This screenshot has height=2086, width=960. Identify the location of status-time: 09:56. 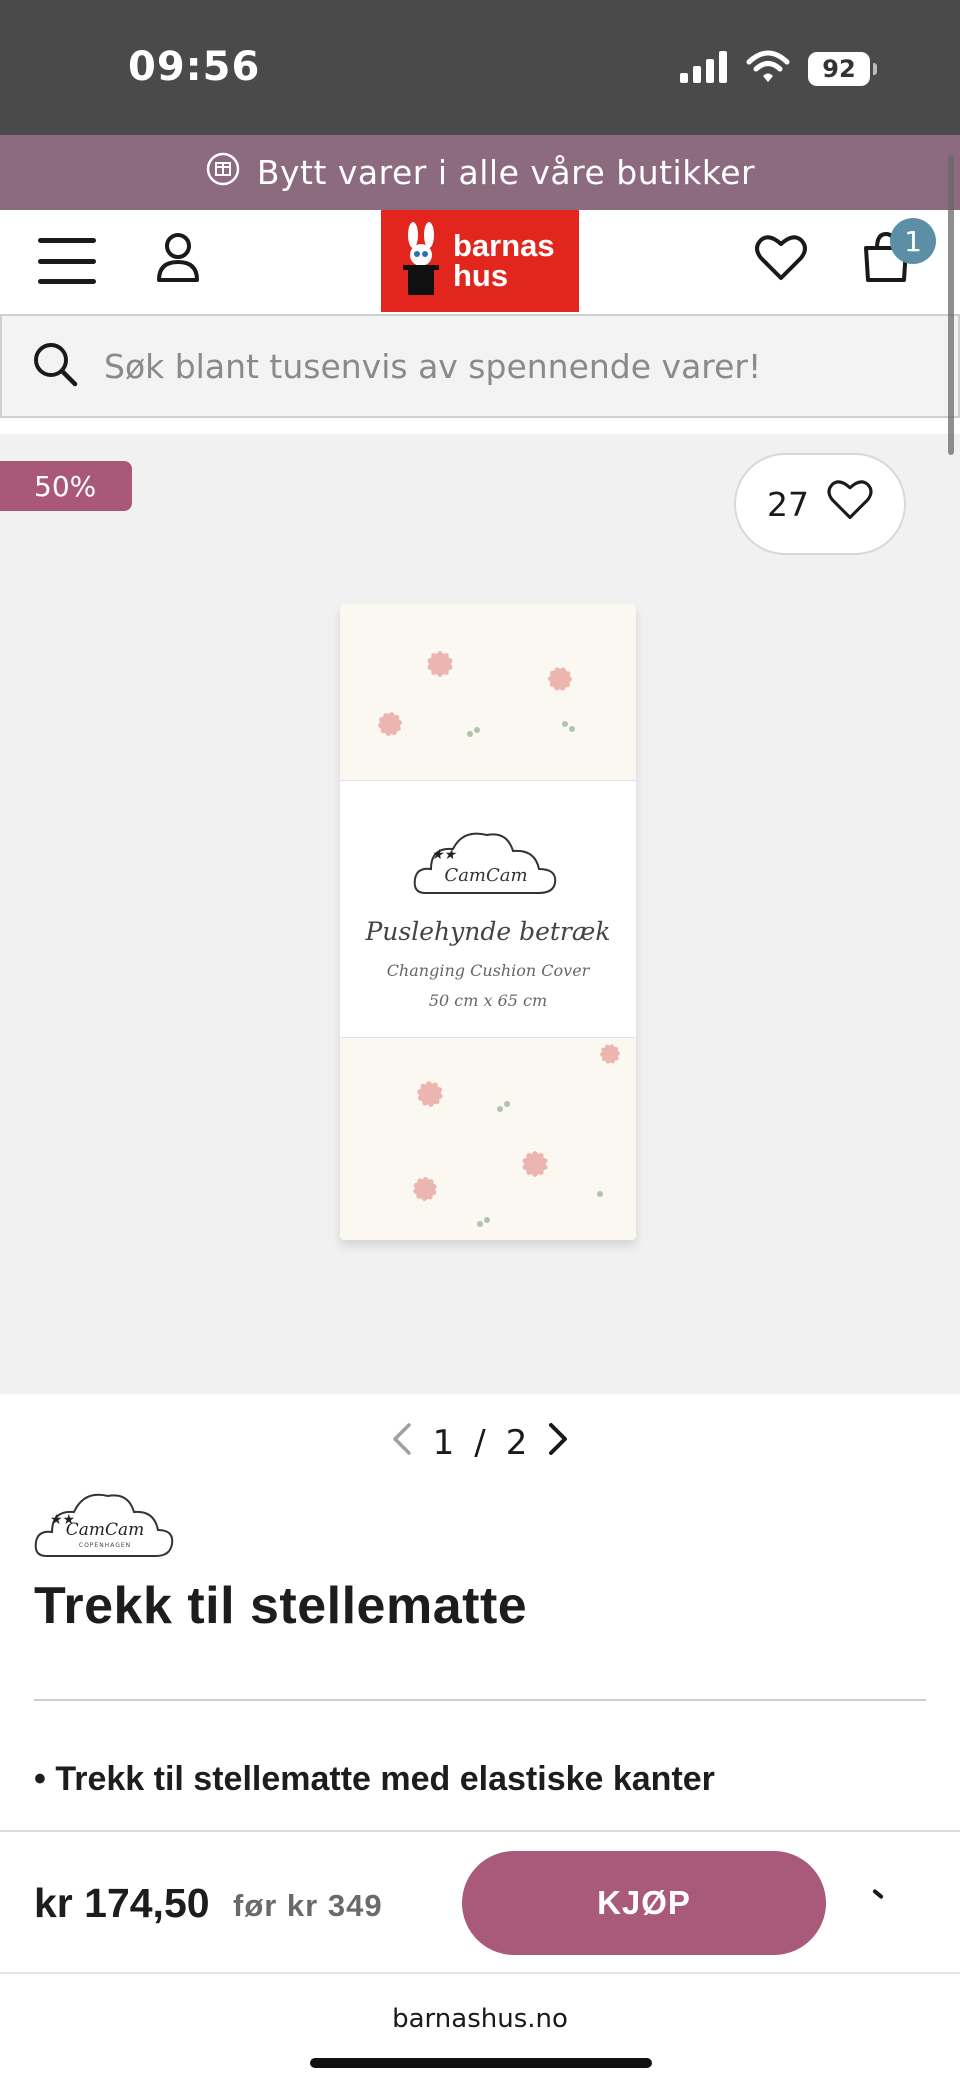
(194, 67).